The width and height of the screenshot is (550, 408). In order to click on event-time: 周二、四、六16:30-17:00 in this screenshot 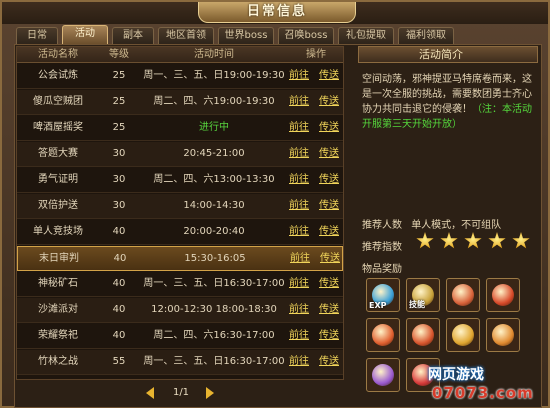, I will do `click(214, 335)`.